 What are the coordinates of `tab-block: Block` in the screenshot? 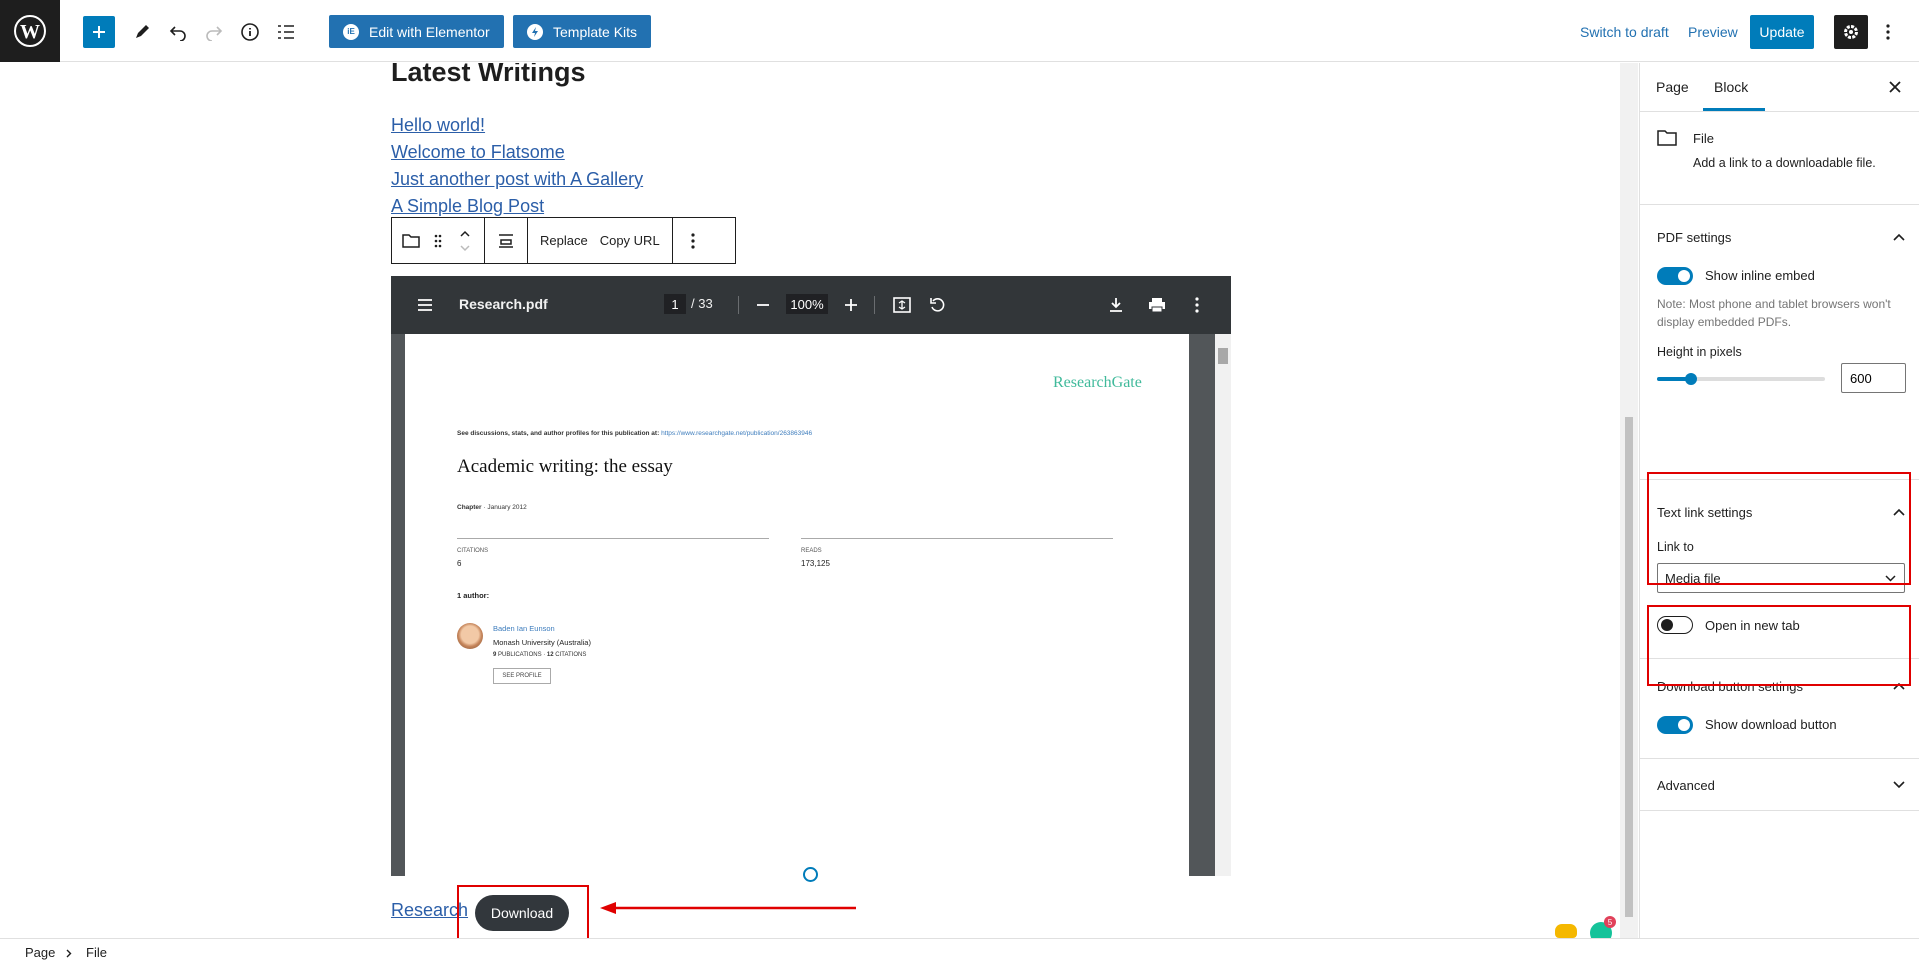 It's located at (1731, 87).